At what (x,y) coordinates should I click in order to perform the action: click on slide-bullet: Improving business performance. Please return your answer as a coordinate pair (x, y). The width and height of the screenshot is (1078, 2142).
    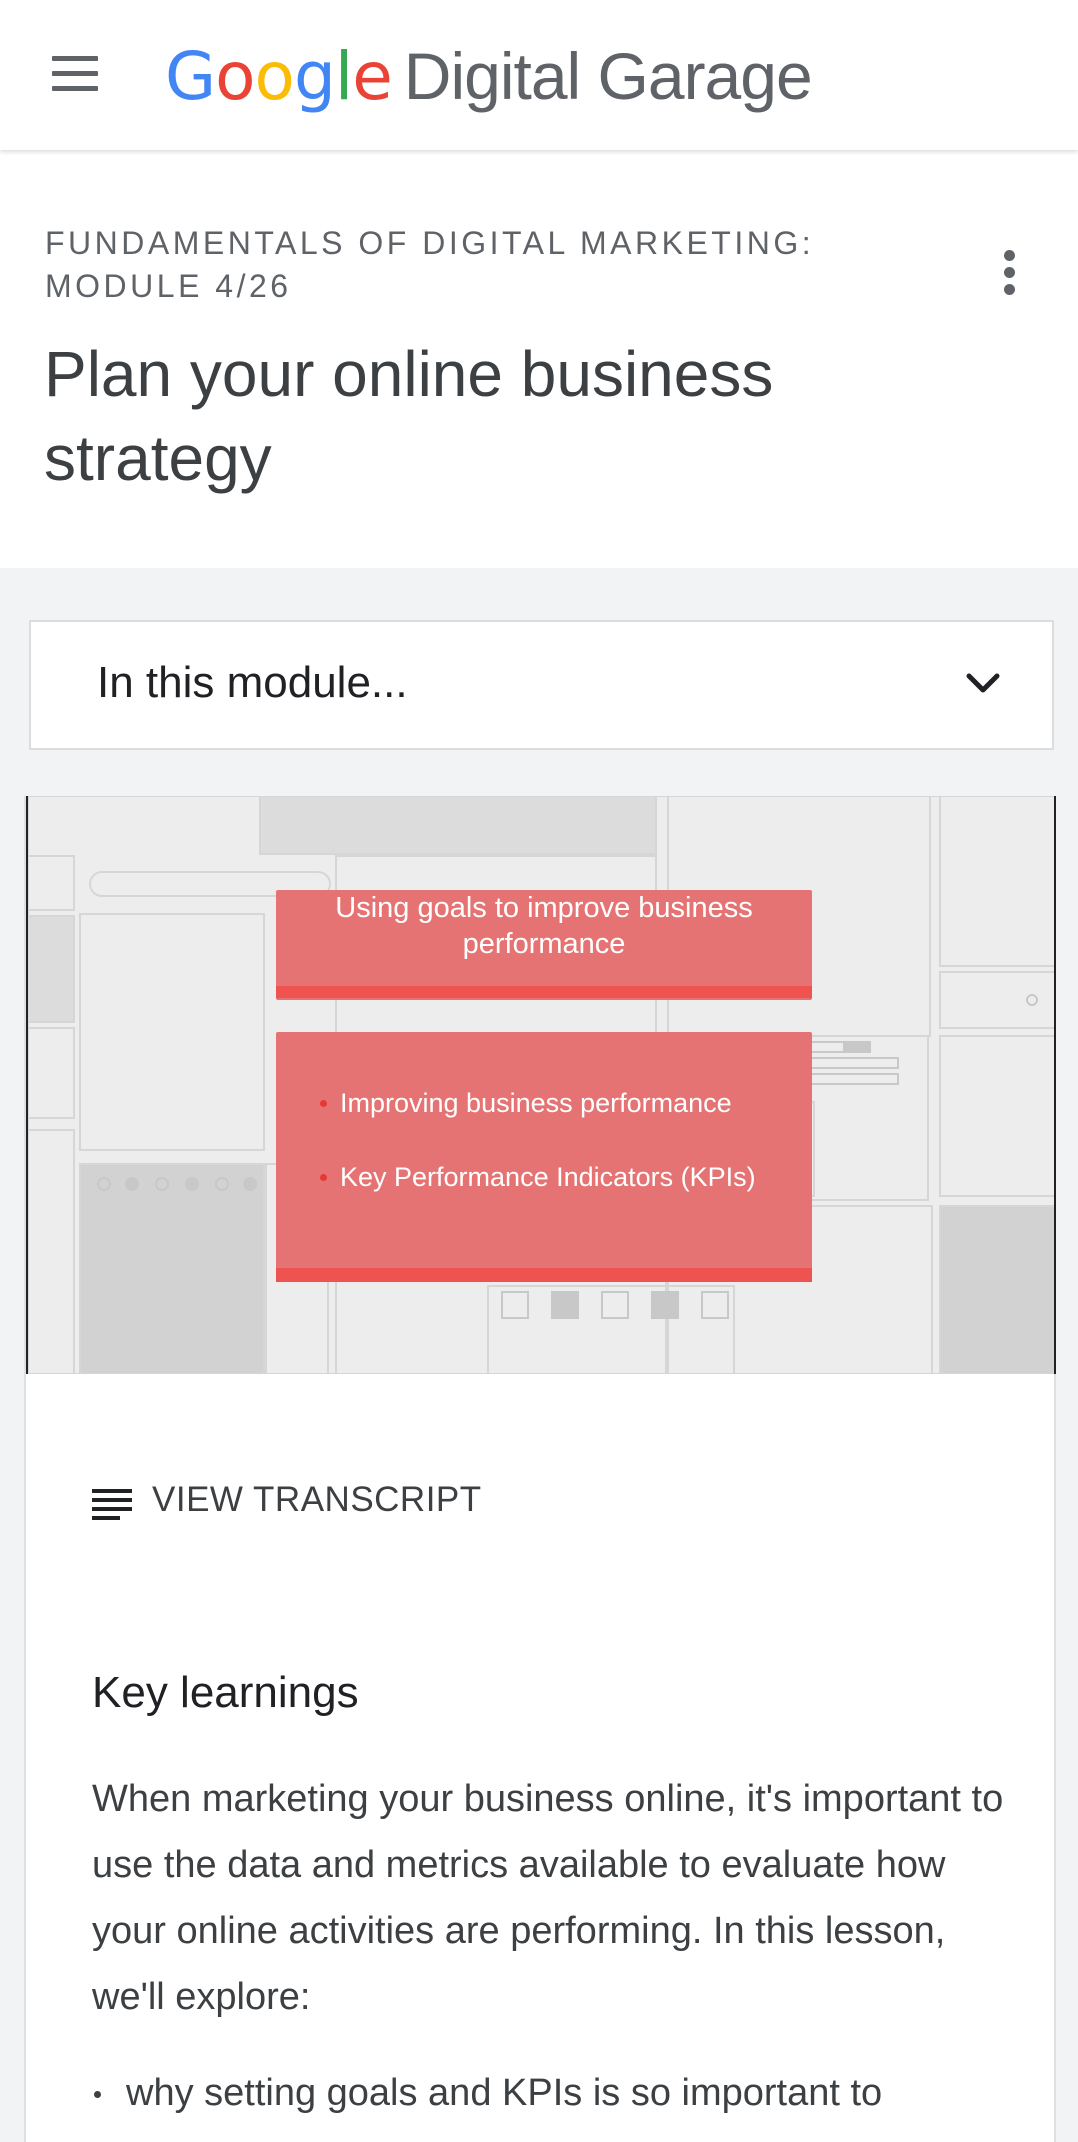
    Looking at the image, I should click on (526, 1103).